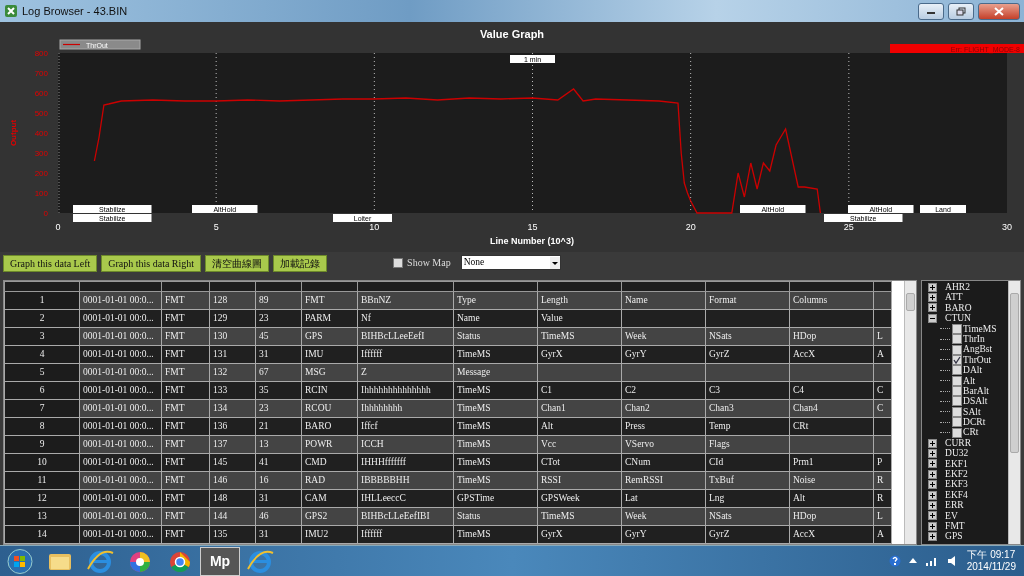 This screenshot has width=1024, height=576. I want to click on y-tick-label: 800, so click(41, 53).